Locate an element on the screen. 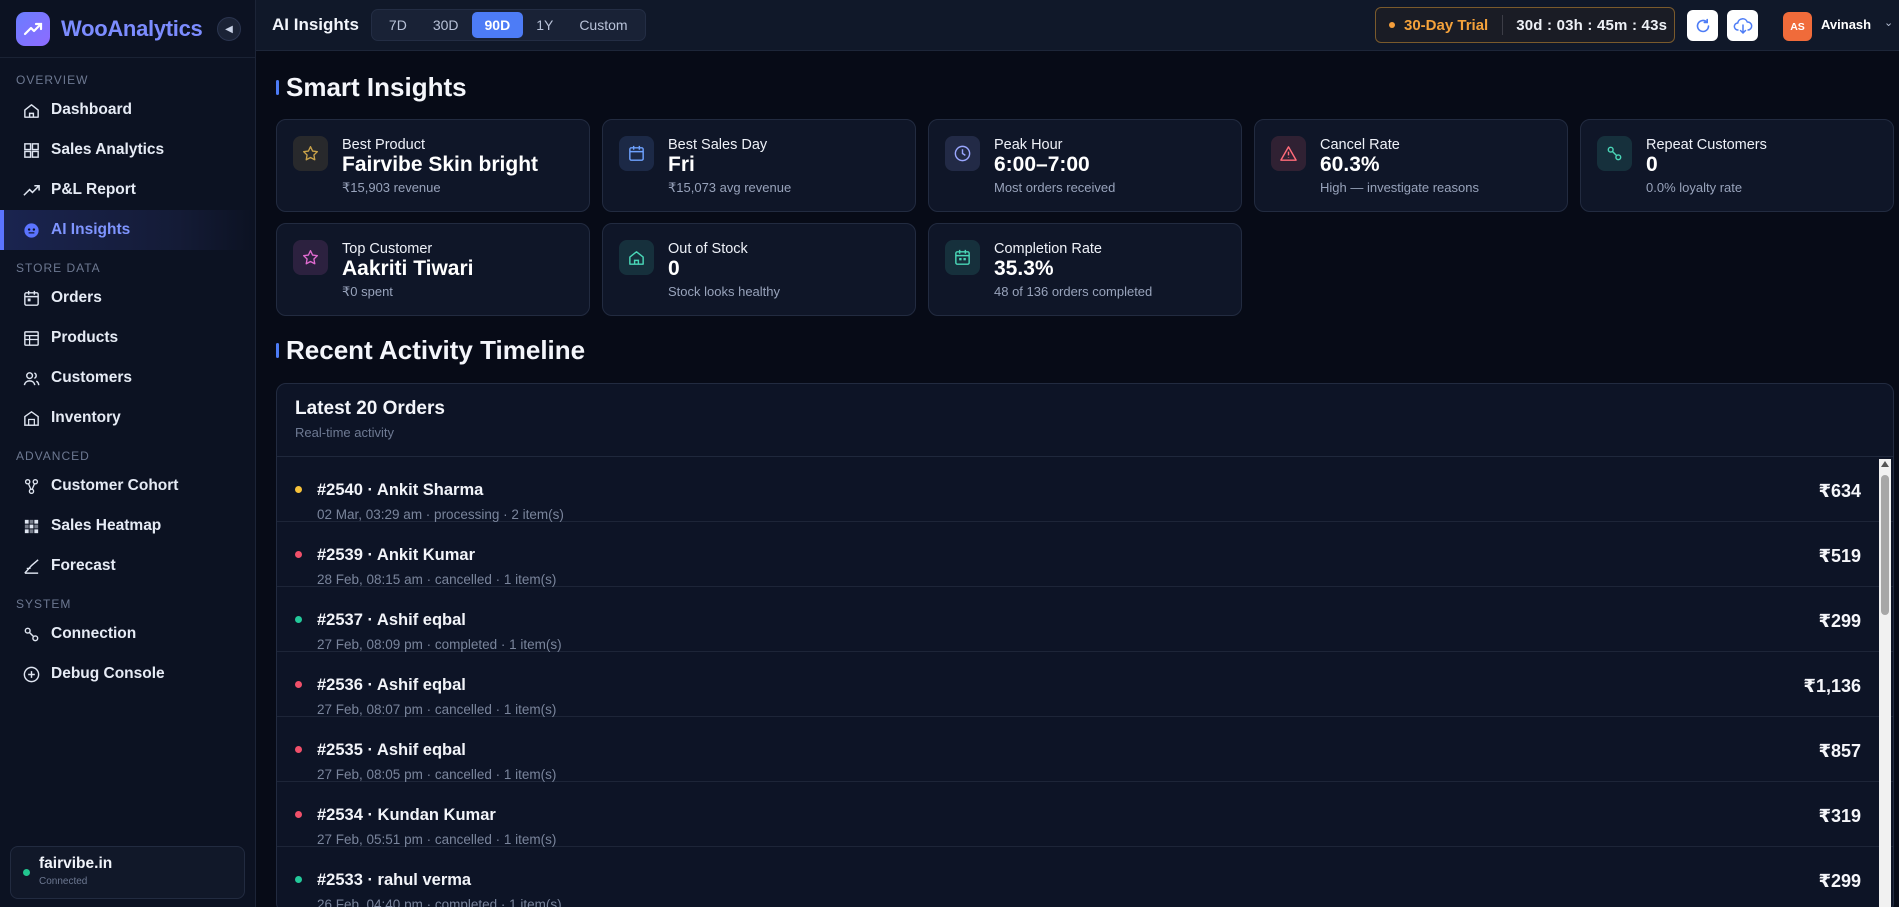 The height and width of the screenshot is (907, 1899). sidebar-item-label: Customers is located at coordinates (91, 377).